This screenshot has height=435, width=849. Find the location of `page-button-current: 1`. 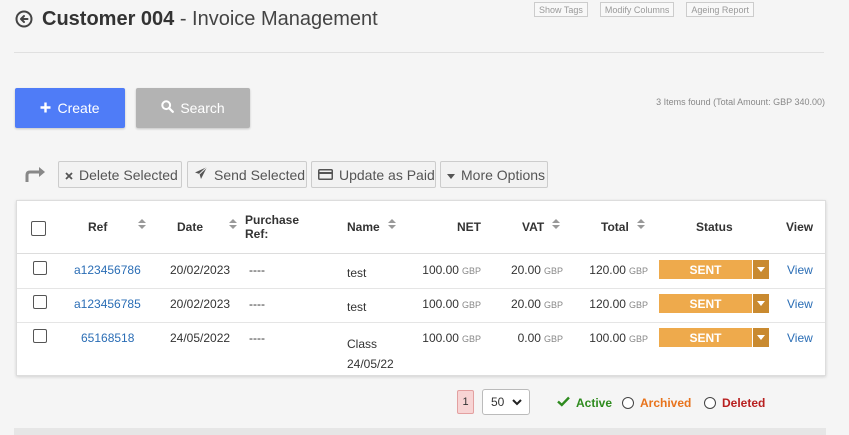

page-button-current: 1 is located at coordinates (465, 402).